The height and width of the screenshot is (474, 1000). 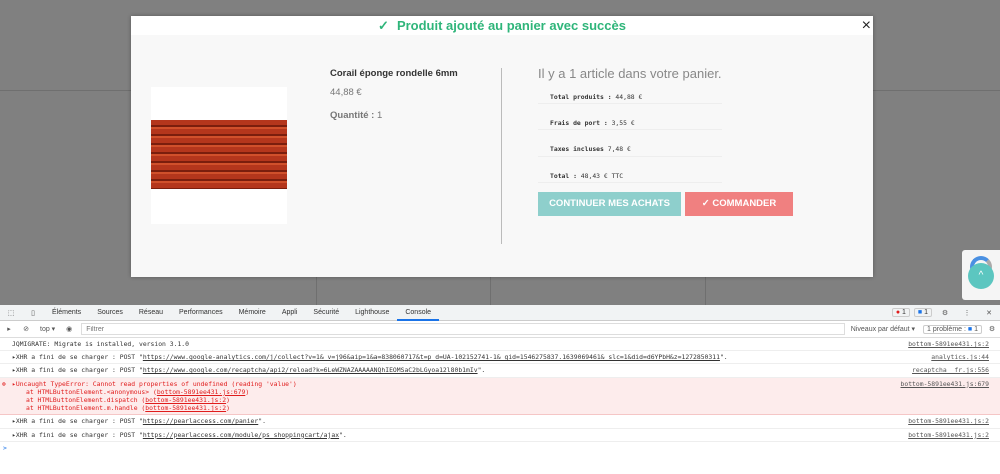 I want to click on taxes: Taxes incluses 7,48 €, so click(x=630, y=150).